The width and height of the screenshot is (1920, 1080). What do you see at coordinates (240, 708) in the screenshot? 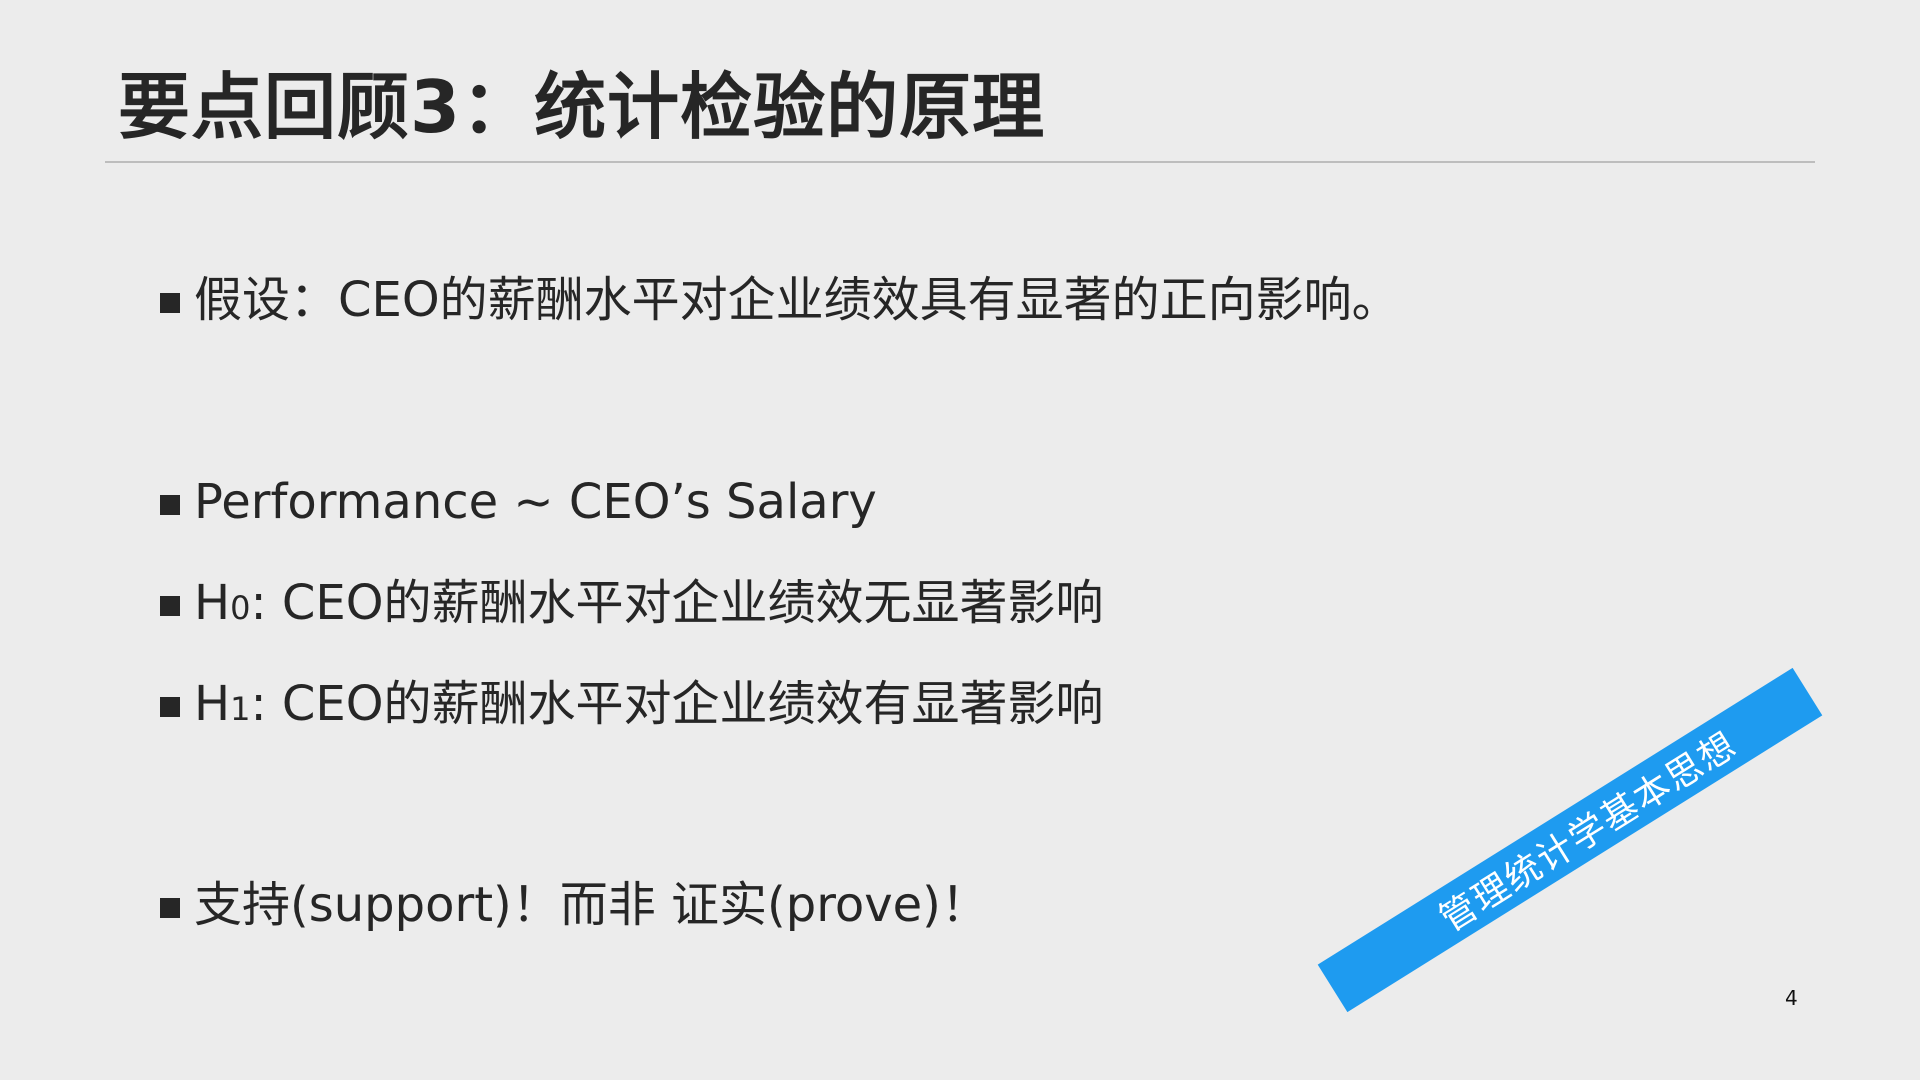
I see `h1-subscript: 1` at bounding box center [240, 708].